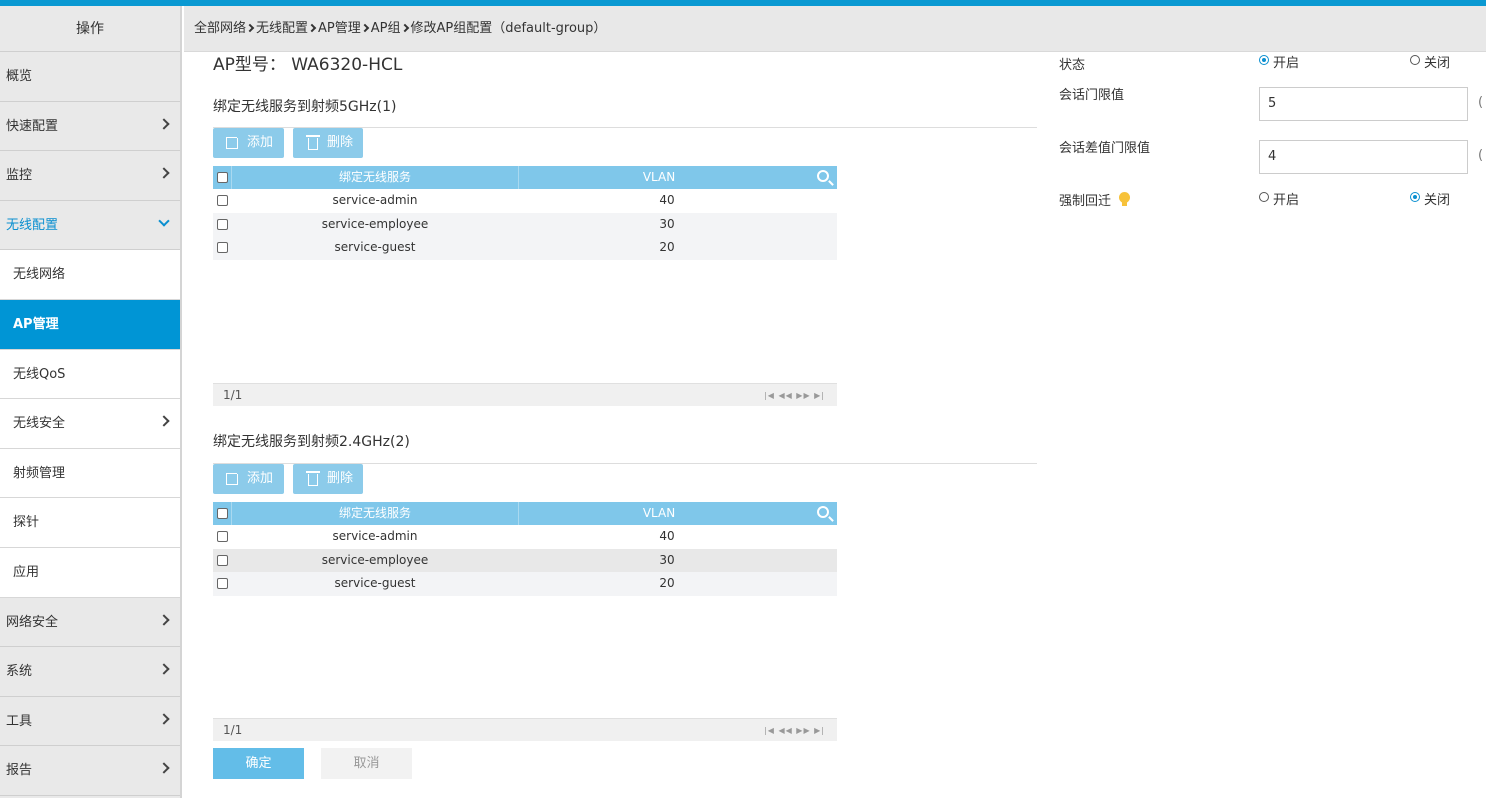 Image resolution: width=1486 pixels, height=798 pixels. Describe the element at coordinates (375, 559) in the screenshot. I see `cell-service: service-employee` at that location.